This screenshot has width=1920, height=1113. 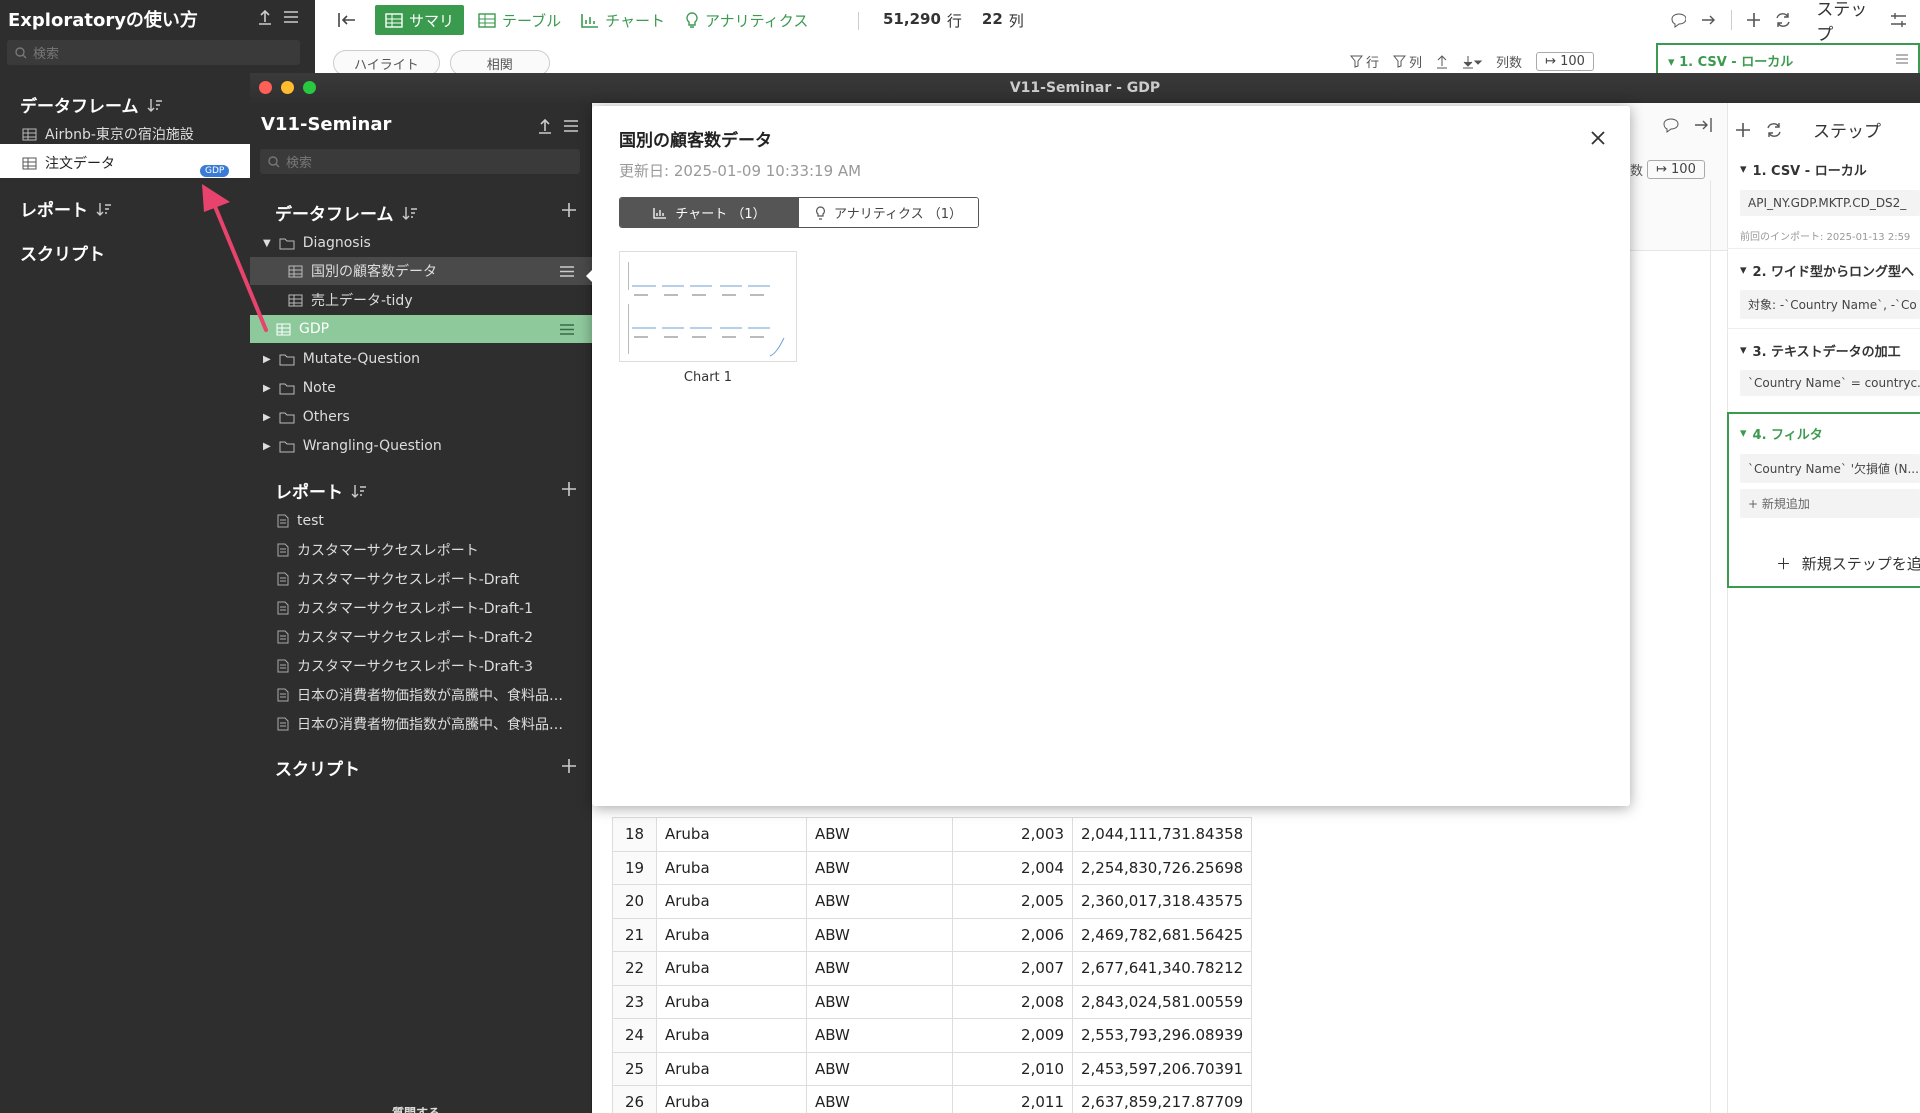 What do you see at coordinates (1012, 834) in the screenshot?
I see `table-cell-year: 2,003` at bounding box center [1012, 834].